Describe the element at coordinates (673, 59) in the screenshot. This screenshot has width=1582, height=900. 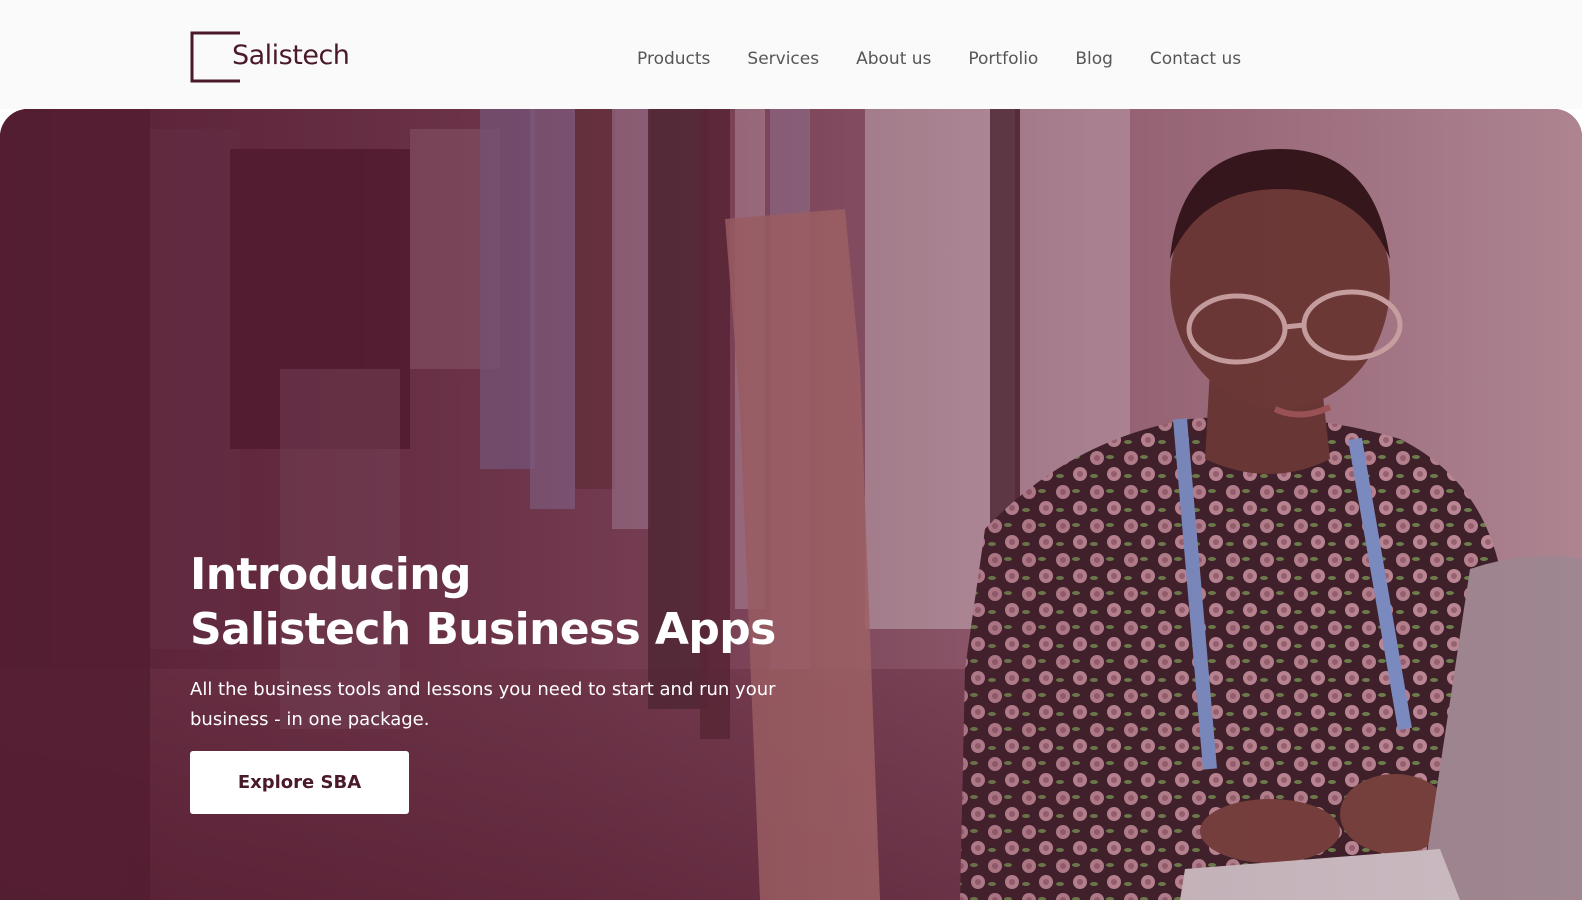
I see `nav-link-products: Products` at that location.